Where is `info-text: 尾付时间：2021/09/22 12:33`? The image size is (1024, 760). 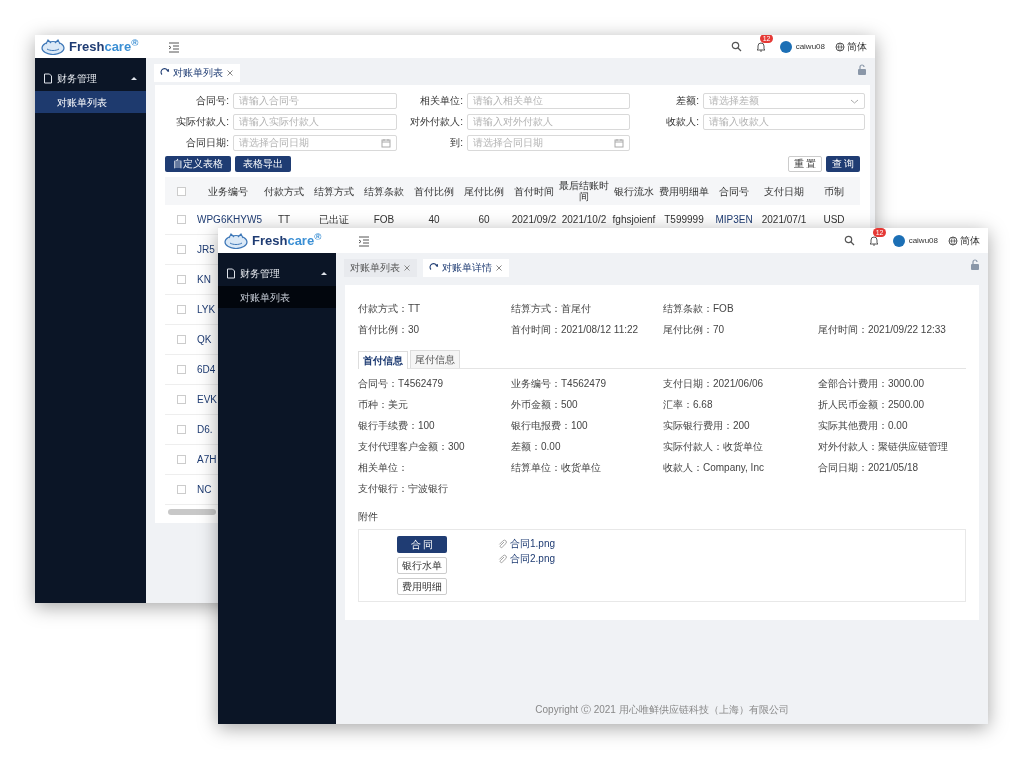 info-text: 尾付时间：2021/09/22 12:33 is located at coordinates (882, 330).